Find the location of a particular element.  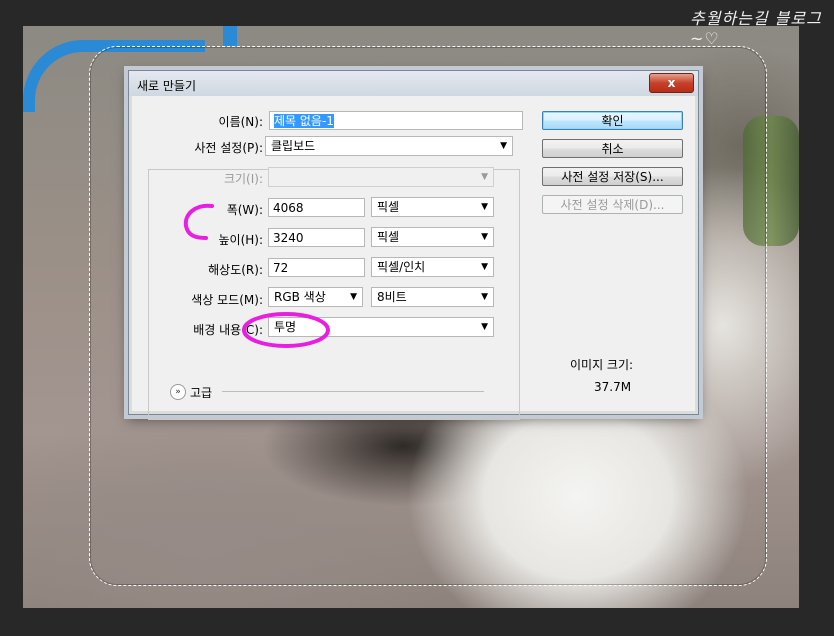

magenta-bracket-annotation is located at coordinates (198, 221).